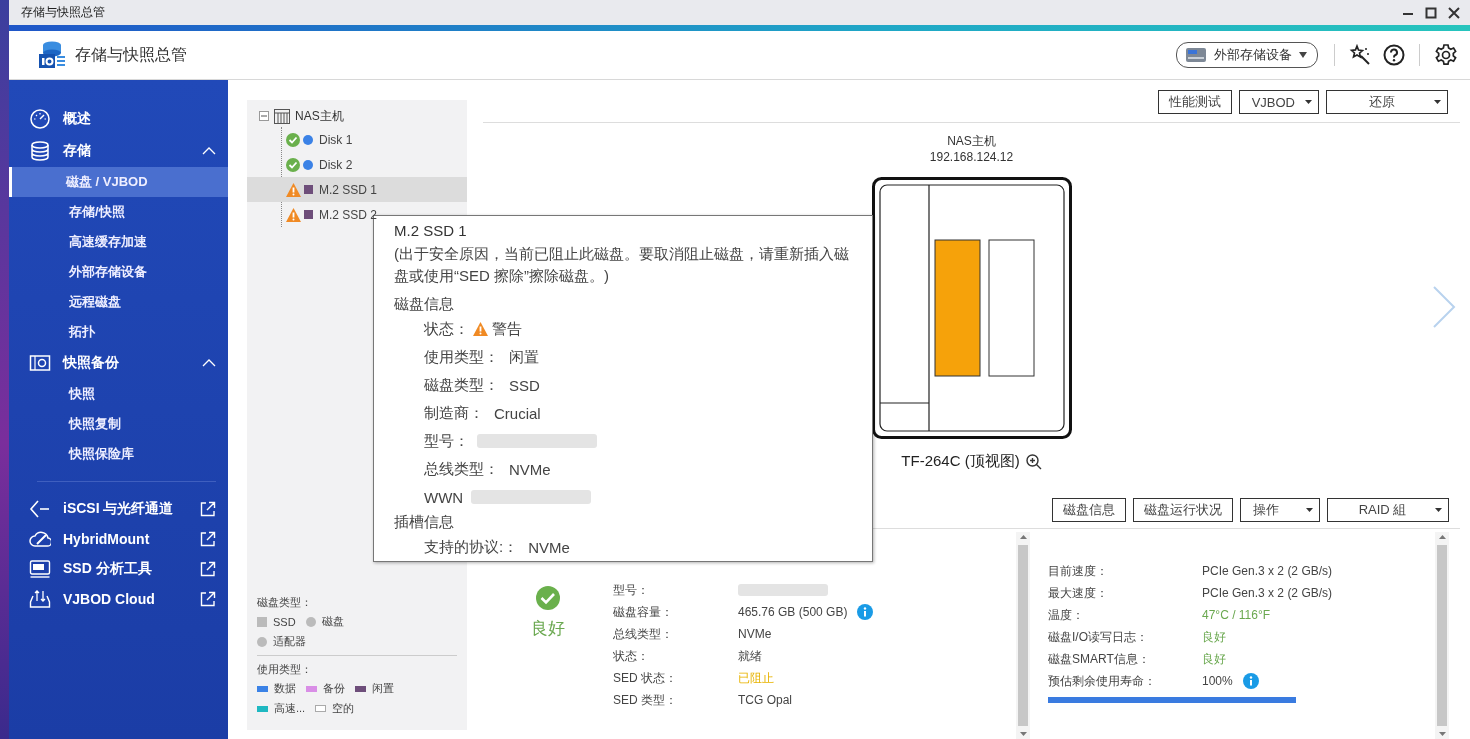 This screenshot has height=739, width=1470. Describe the element at coordinates (285, 688) in the screenshot. I see `legend-label: 数据` at that location.